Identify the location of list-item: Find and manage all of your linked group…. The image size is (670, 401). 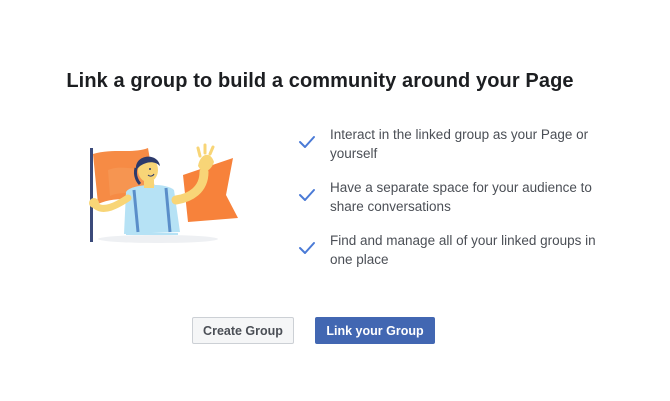
(458, 257).